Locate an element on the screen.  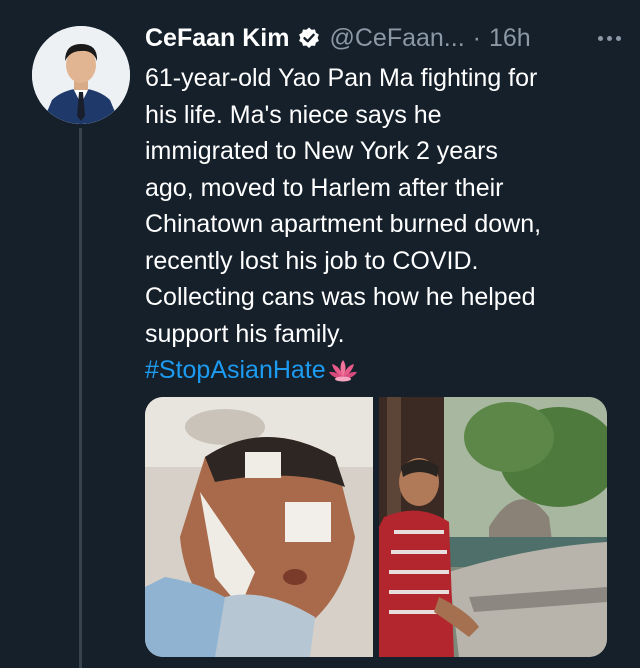
avatar-image is located at coordinates (81, 75).